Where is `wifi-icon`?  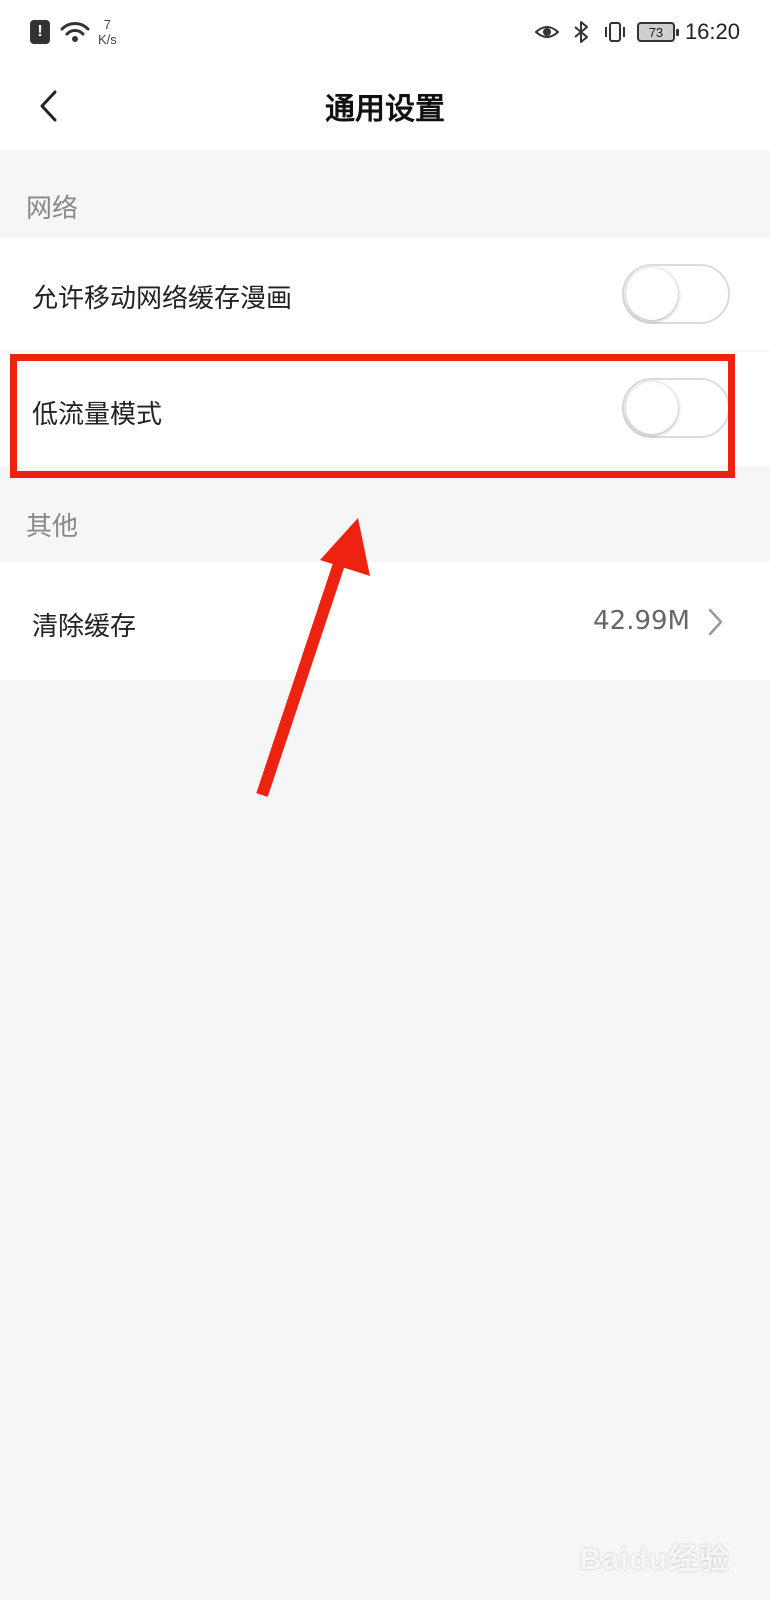 wifi-icon is located at coordinates (75, 32).